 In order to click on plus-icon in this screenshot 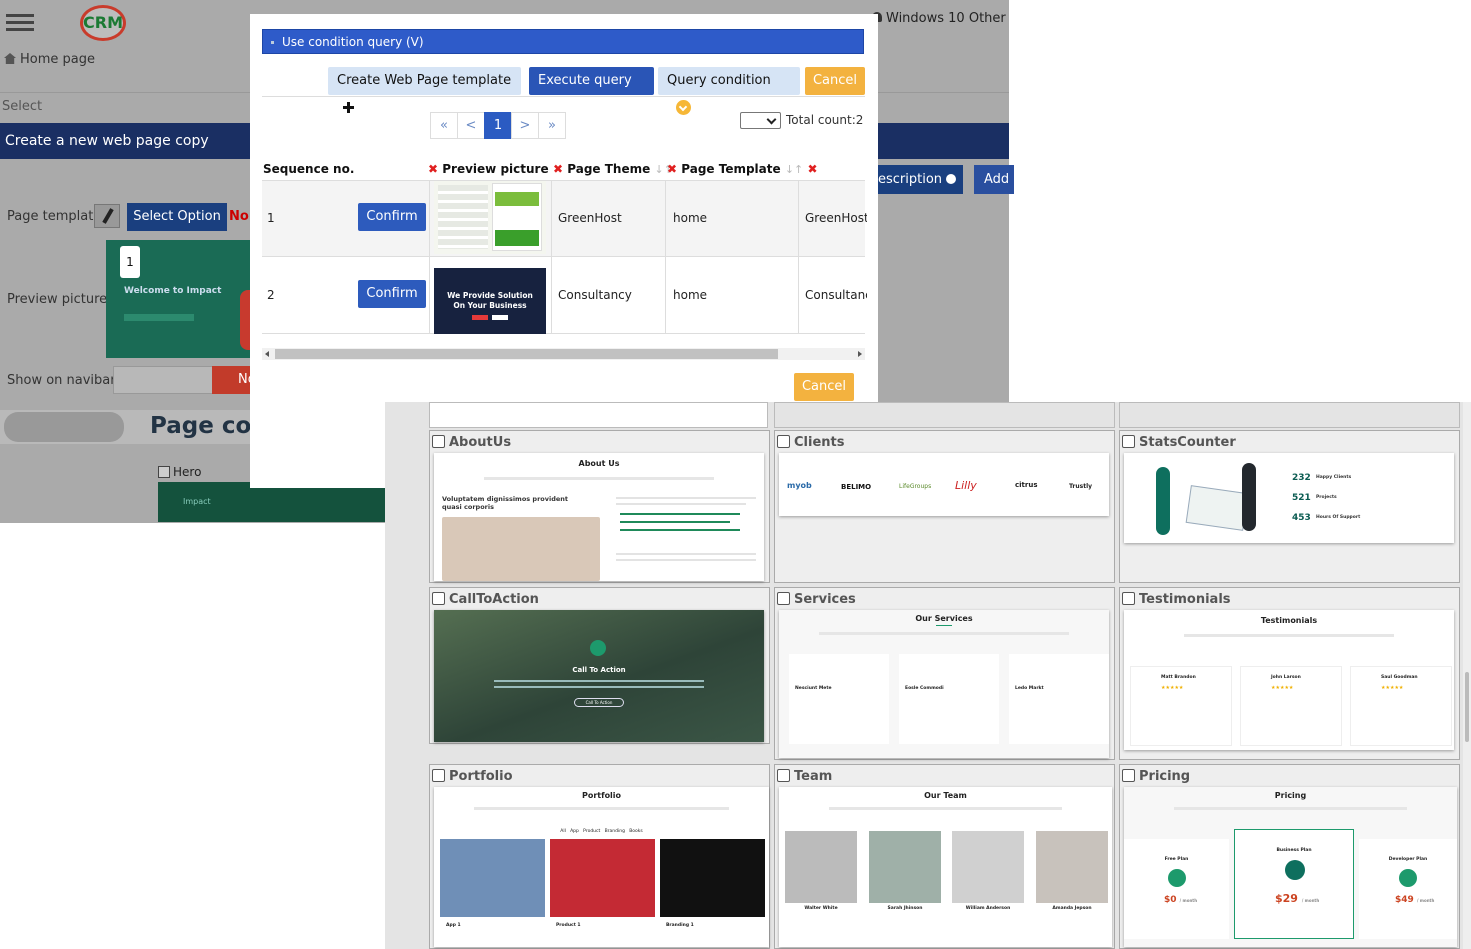, I will do `click(348, 107)`.